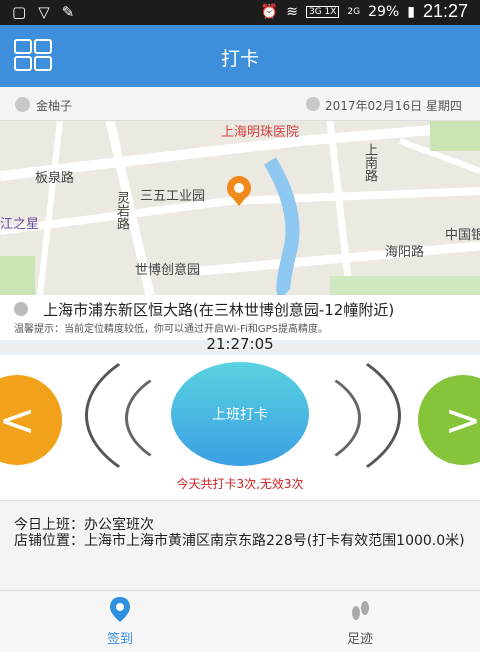  What do you see at coordinates (219, 310) in the screenshot?
I see `current-address: 上海市浦东新区恒大路(在三林世博创意园-12幢附近)` at bounding box center [219, 310].